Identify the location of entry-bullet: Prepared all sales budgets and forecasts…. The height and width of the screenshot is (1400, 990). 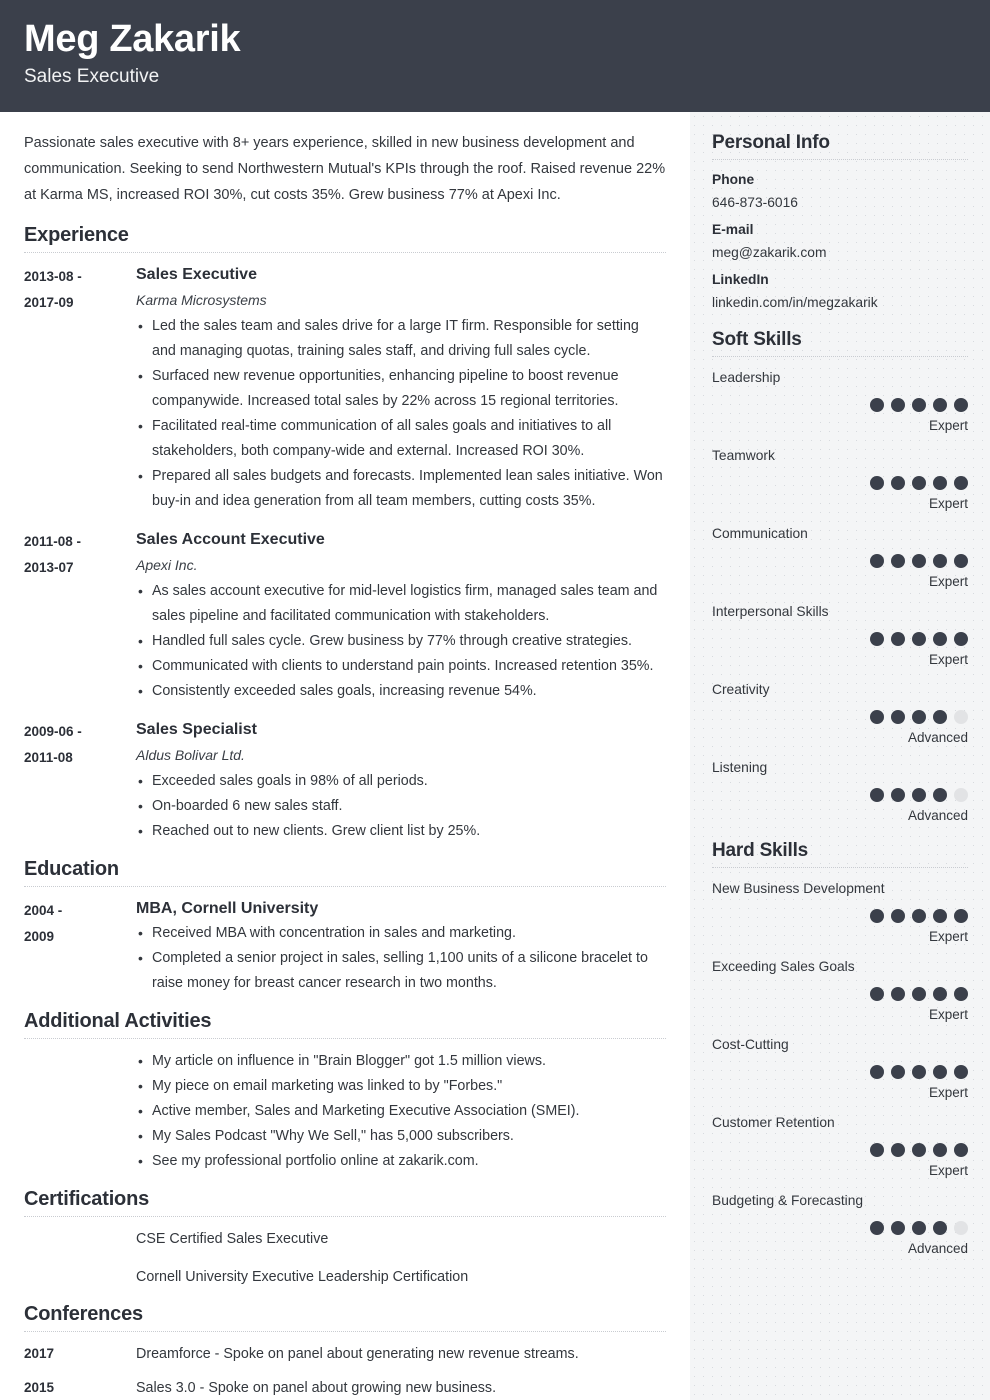
(401, 489).